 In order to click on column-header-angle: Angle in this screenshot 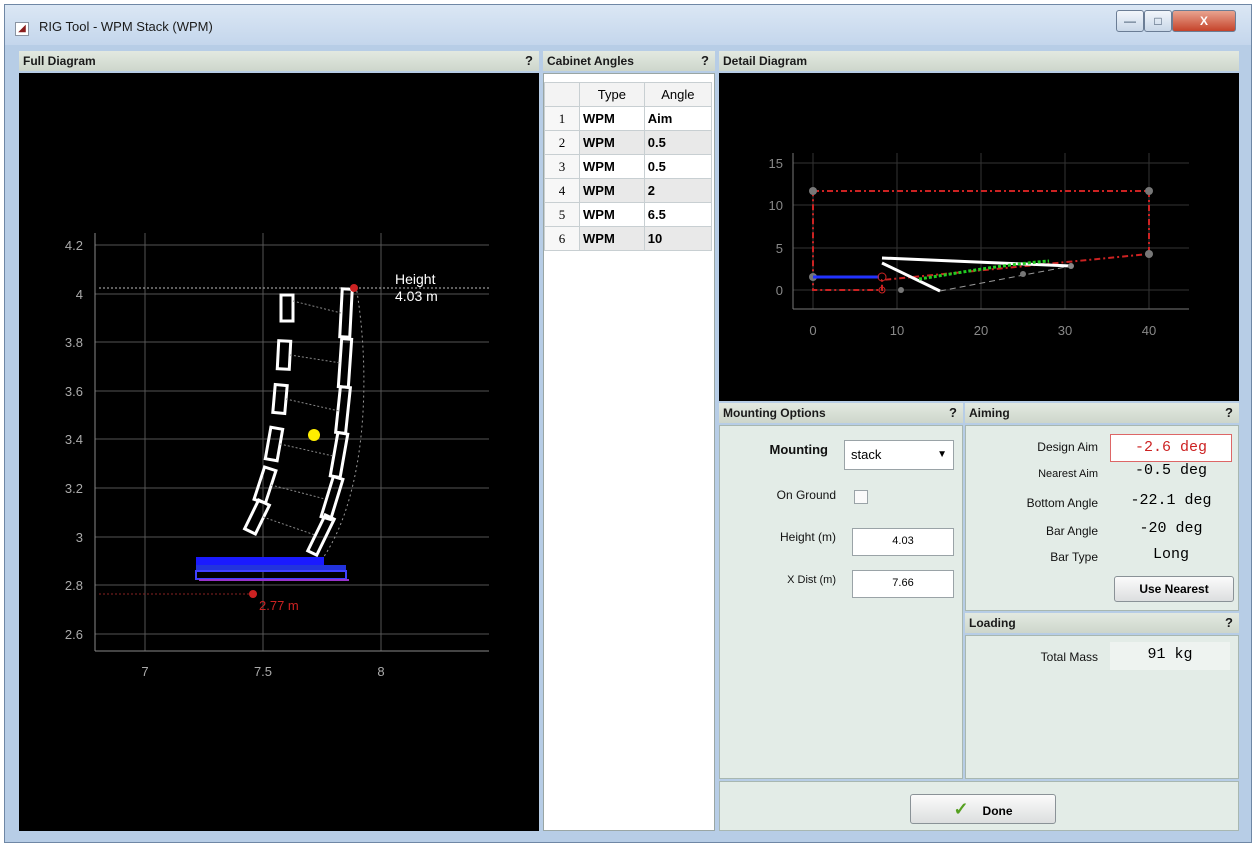, I will do `click(678, 94)`.